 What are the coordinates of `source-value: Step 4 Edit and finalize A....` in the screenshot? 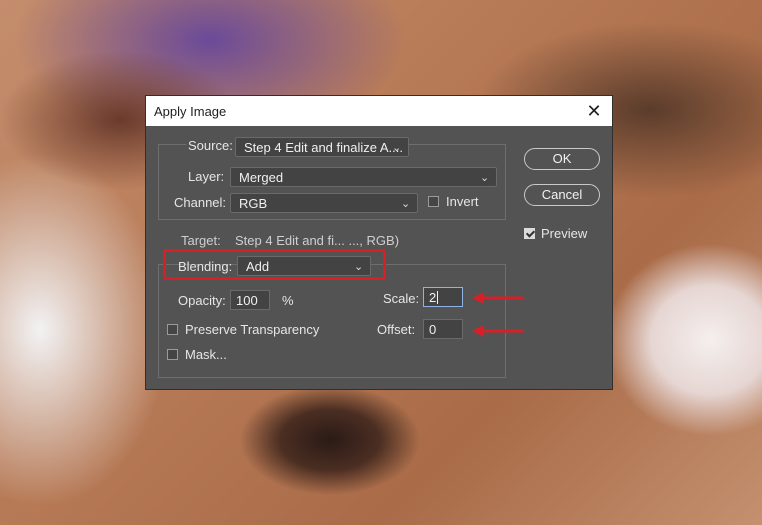 It's located at (323, 147).